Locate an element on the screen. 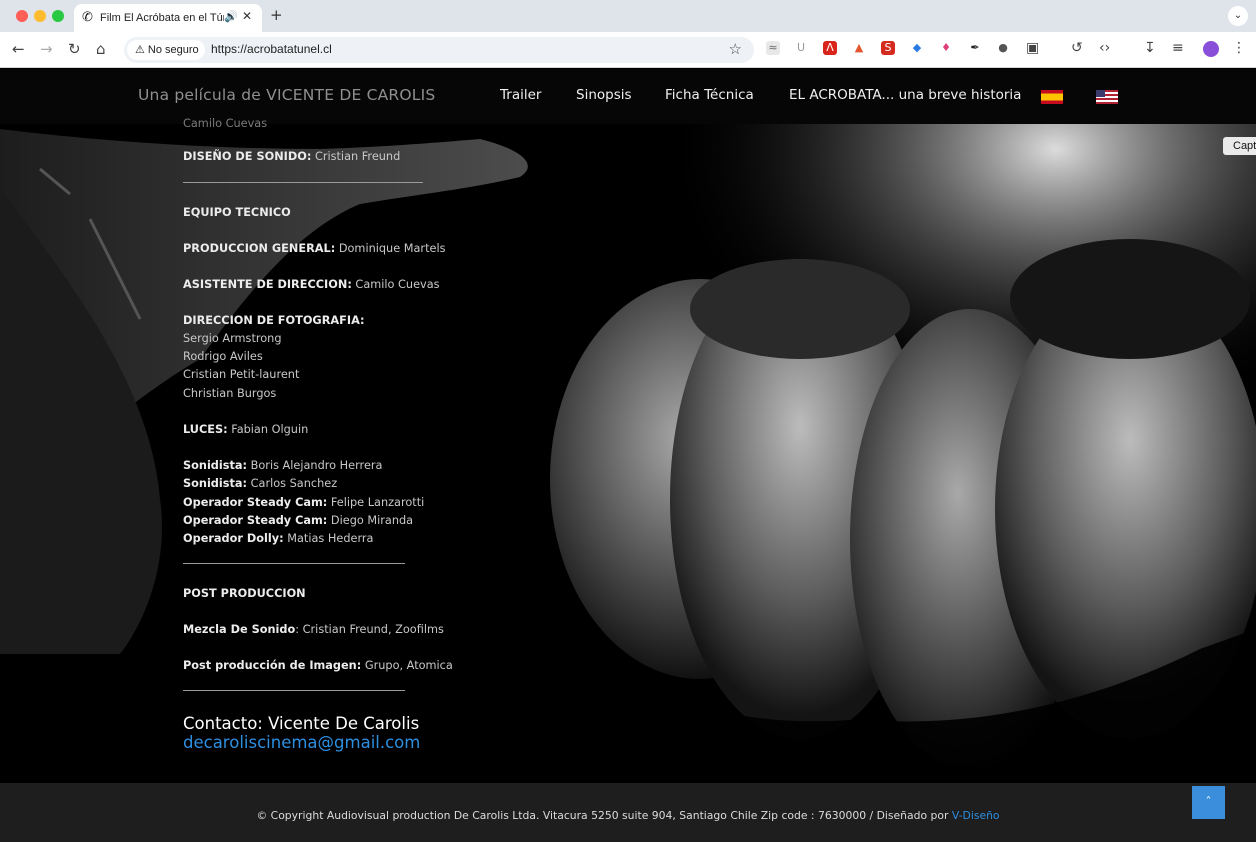 The height and width of the screenshot is (842, 1256). tab-title: Film El Acróbata en el Túnel is located at coordinates (162, 18).